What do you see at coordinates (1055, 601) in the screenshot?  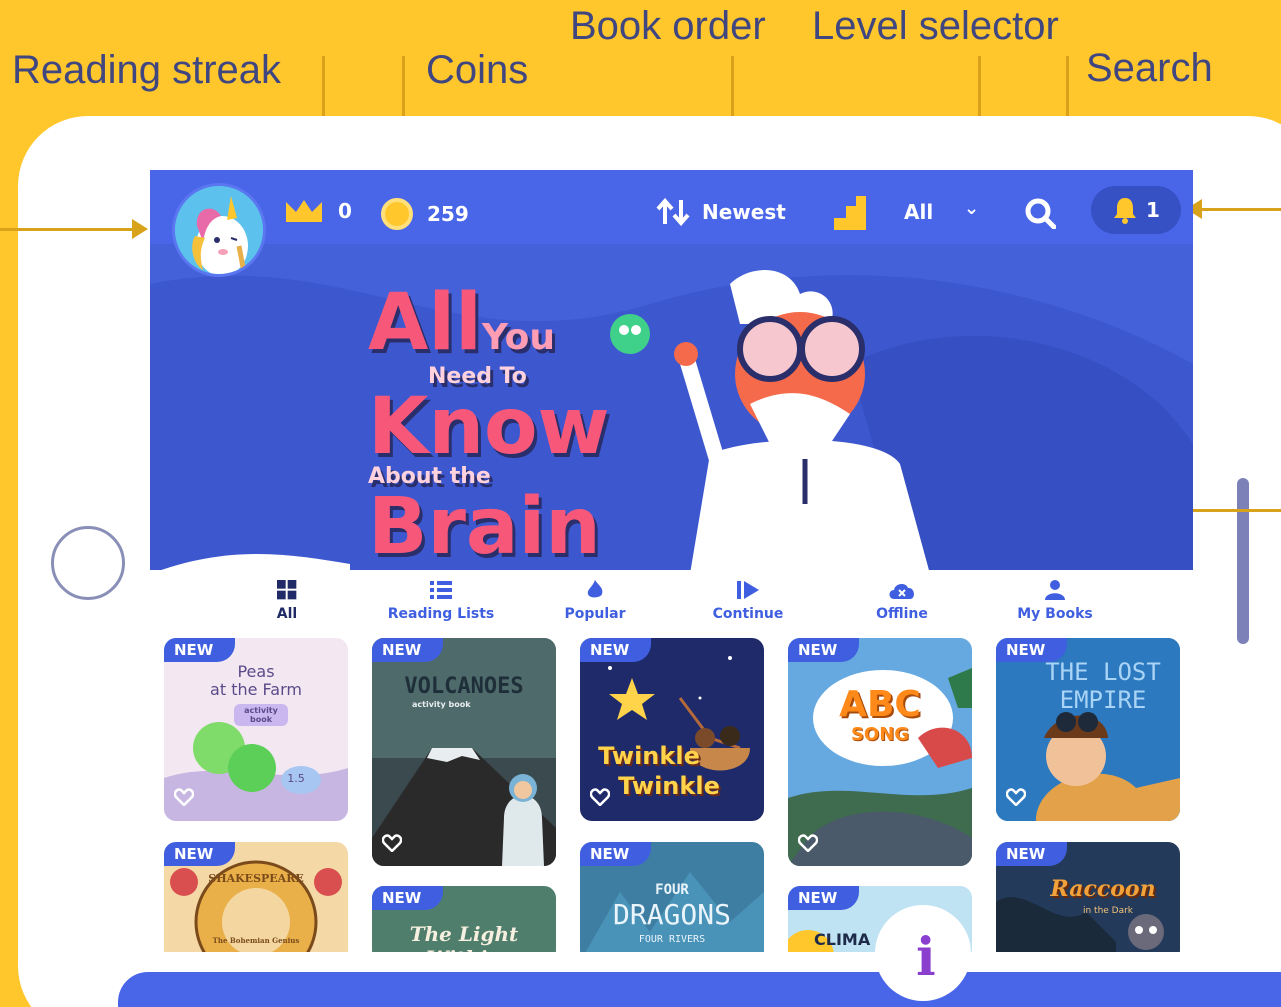 I see `tab-my-books: My Books` at bounding box center [1055, 601].